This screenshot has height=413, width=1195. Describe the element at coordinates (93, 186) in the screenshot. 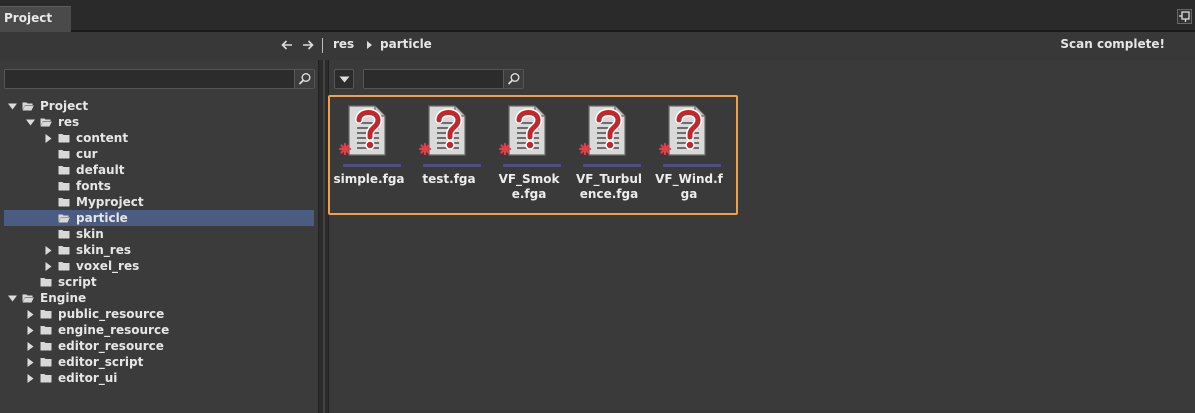

I see `tree-item-label: fonts` at that location.